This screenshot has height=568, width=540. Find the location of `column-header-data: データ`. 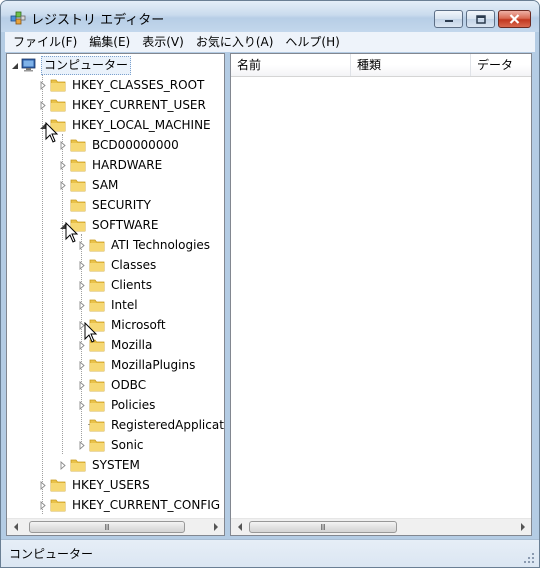

column-header-data: データ is located at coordinates (501, 65).